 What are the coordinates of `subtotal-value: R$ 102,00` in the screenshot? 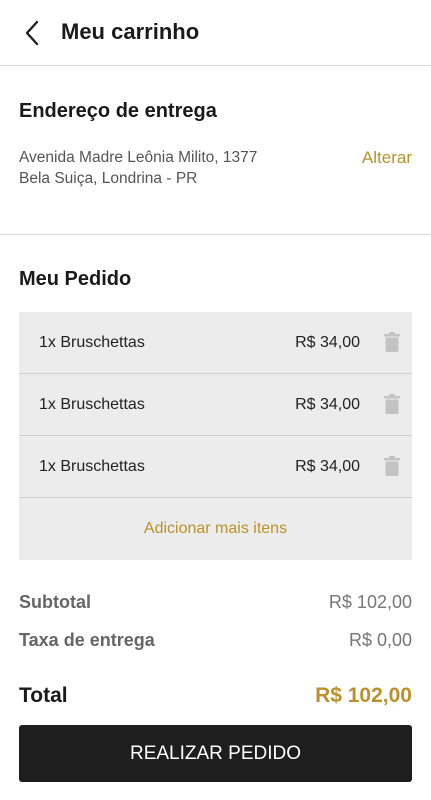 It's located at (370, 602).